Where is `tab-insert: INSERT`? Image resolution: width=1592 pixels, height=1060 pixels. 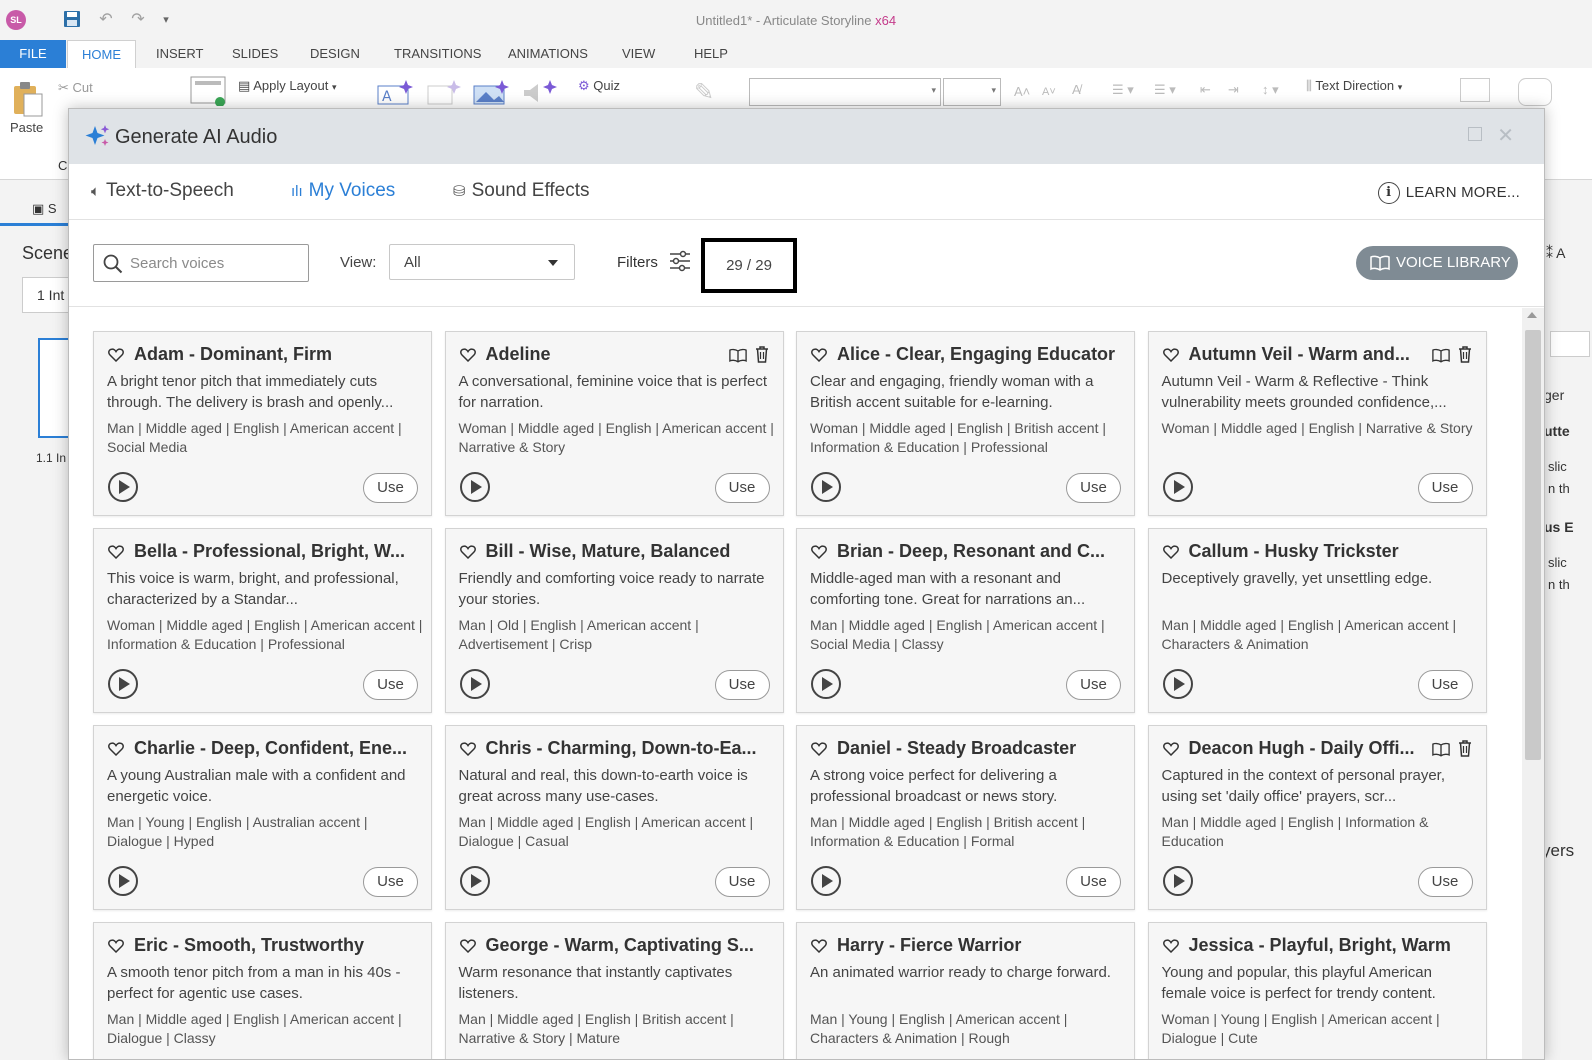 tab-insert: INSERT is located at coordinates (179, 54).